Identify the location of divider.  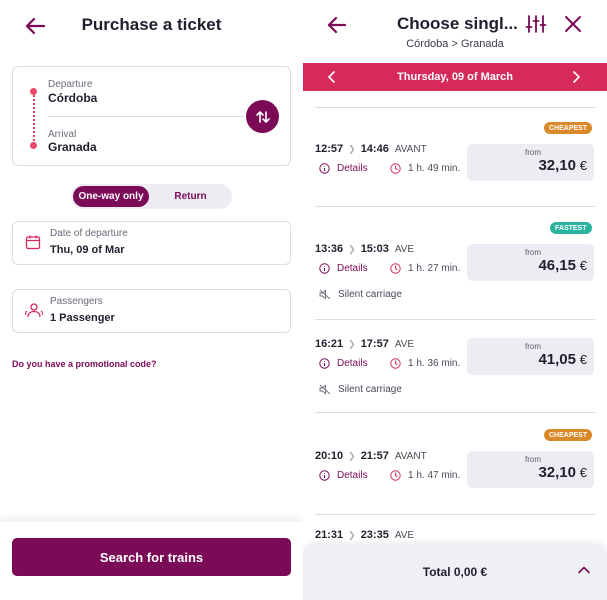
(146, 116).